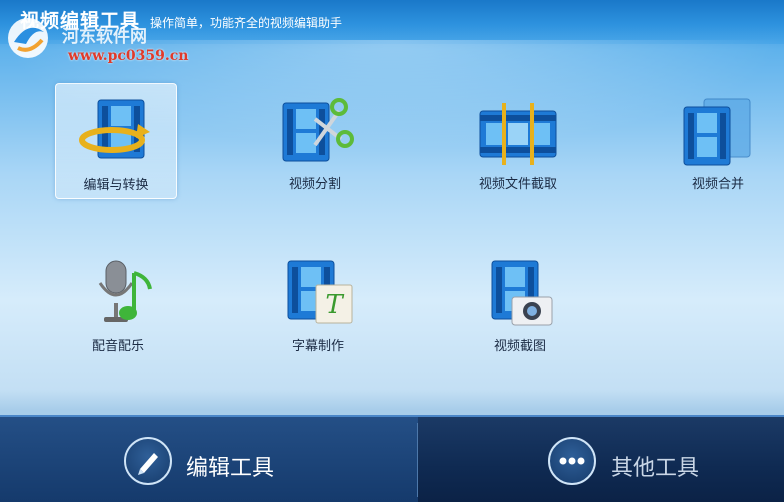 The image size is (784, 502). What do you see at coordinates (522, 293) in the screenshot?
I see `video-screenshot-icon` at bounding box center [522, 293].